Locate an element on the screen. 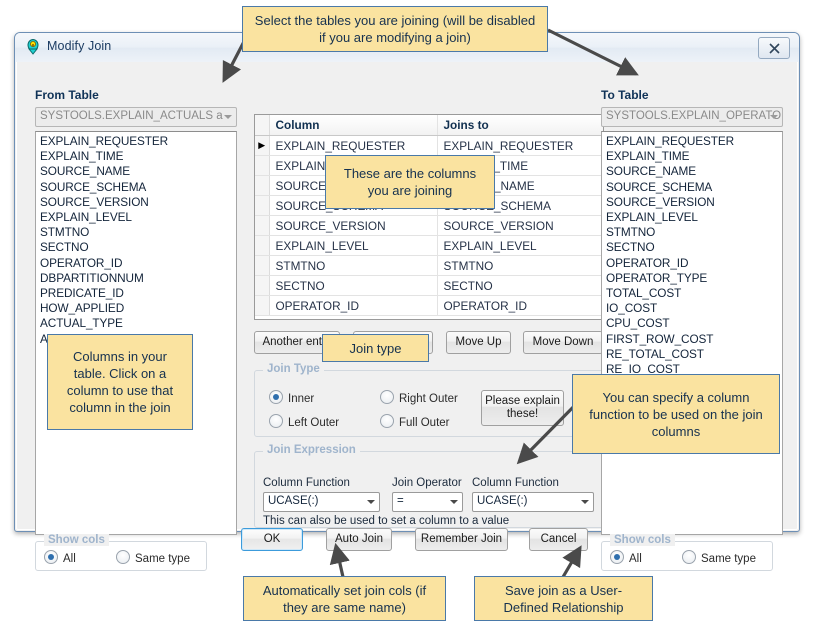 The width and height of the screenshot is (816, 627). list-item: CPU_COST is located at coordinates (694, 323).